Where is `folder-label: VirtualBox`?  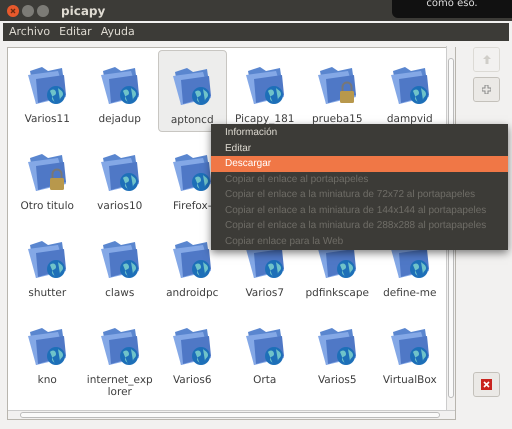 folder-label: VirtualBox is located at coordinates (410, 380).